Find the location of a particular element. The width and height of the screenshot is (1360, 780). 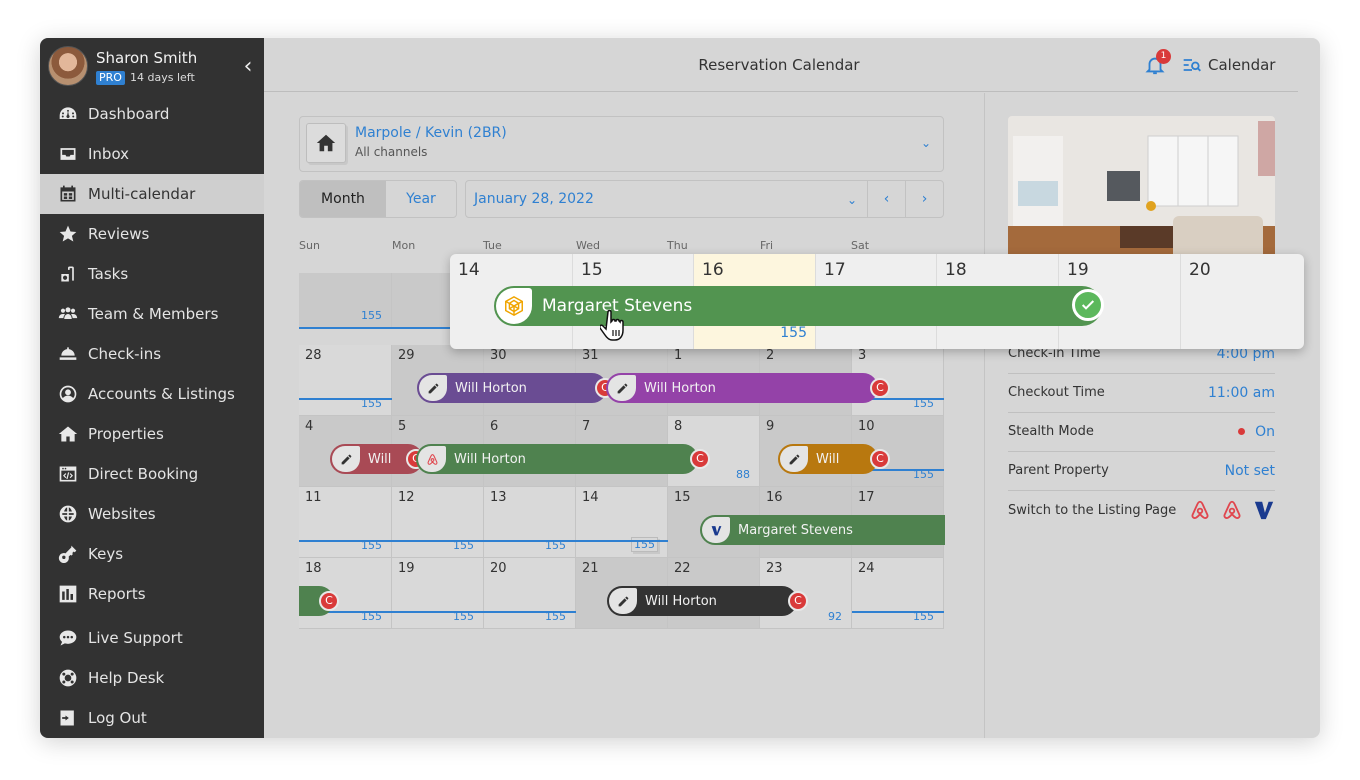

previous-month-button: ‹ is located at coordinates (886, 199).